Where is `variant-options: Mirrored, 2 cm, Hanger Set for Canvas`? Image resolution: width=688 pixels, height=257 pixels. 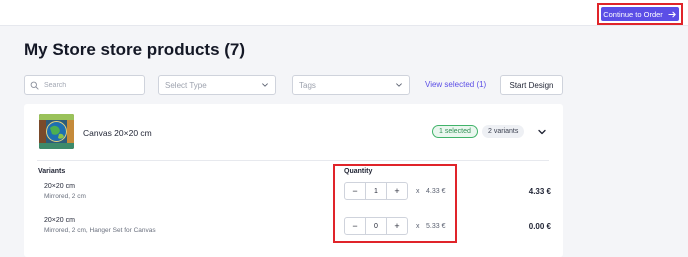 variant-options: Mirrored, 2 cm, Hanger Set for Canvas is located at coordinates (100, 230).